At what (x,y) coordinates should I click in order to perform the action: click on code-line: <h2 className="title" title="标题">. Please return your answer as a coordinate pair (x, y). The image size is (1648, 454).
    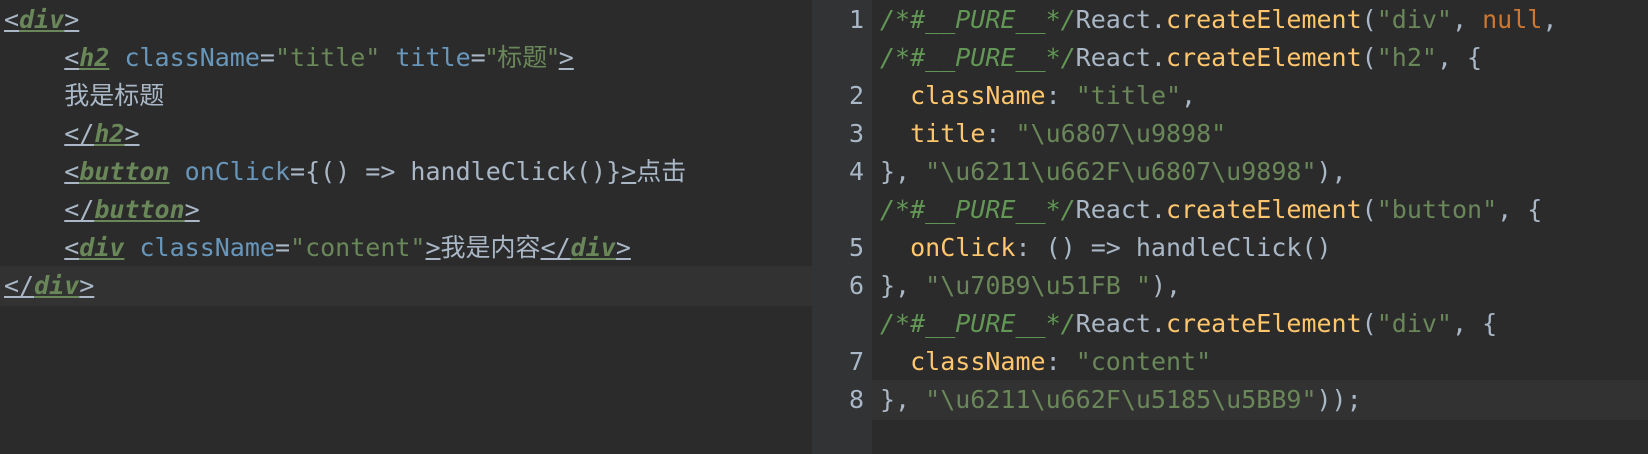
    Looking at the image, I should click on (319, 57).